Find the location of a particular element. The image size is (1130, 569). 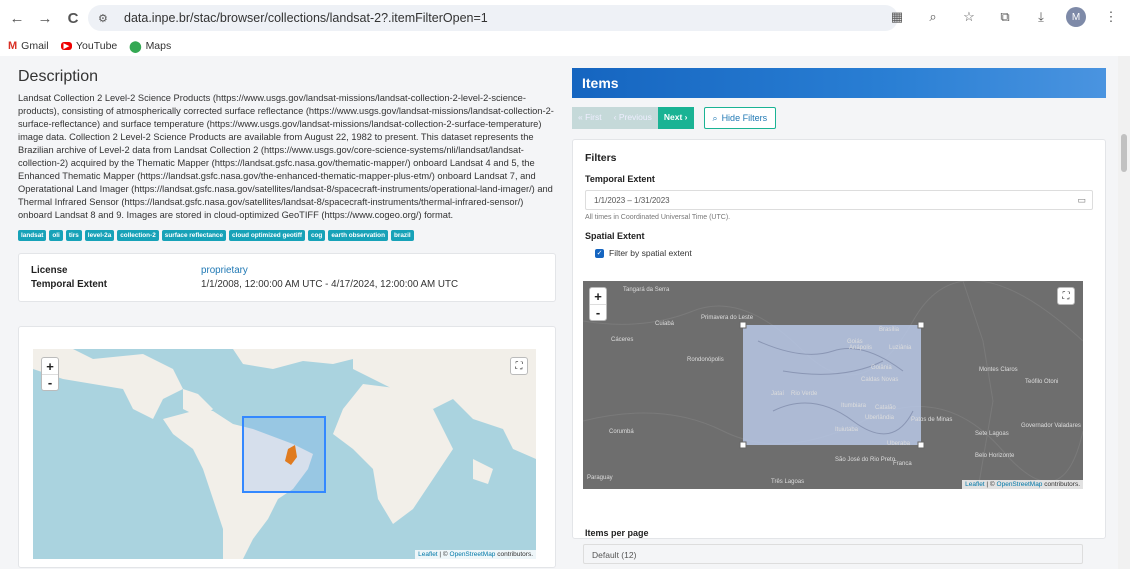

spatial-zoom-in-button: + is located at coordinates (598, 296).